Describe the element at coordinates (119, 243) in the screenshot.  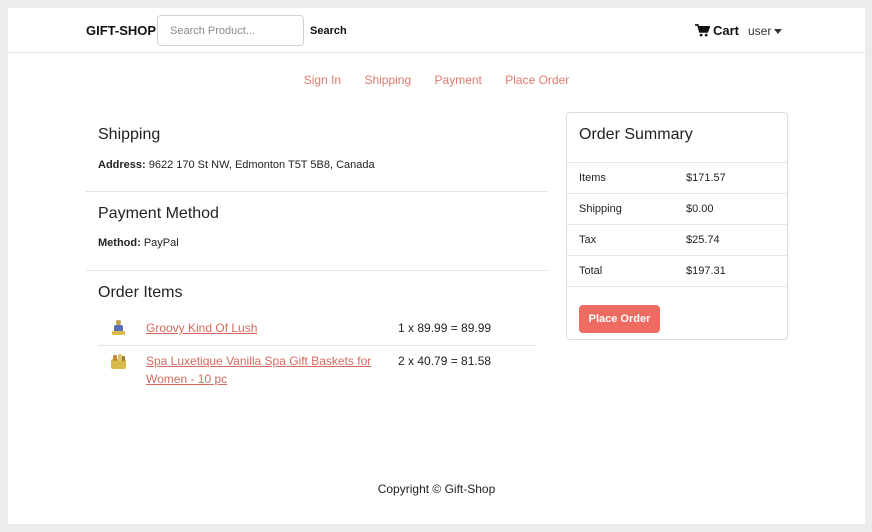
I see `method-label: Method:` at that location.